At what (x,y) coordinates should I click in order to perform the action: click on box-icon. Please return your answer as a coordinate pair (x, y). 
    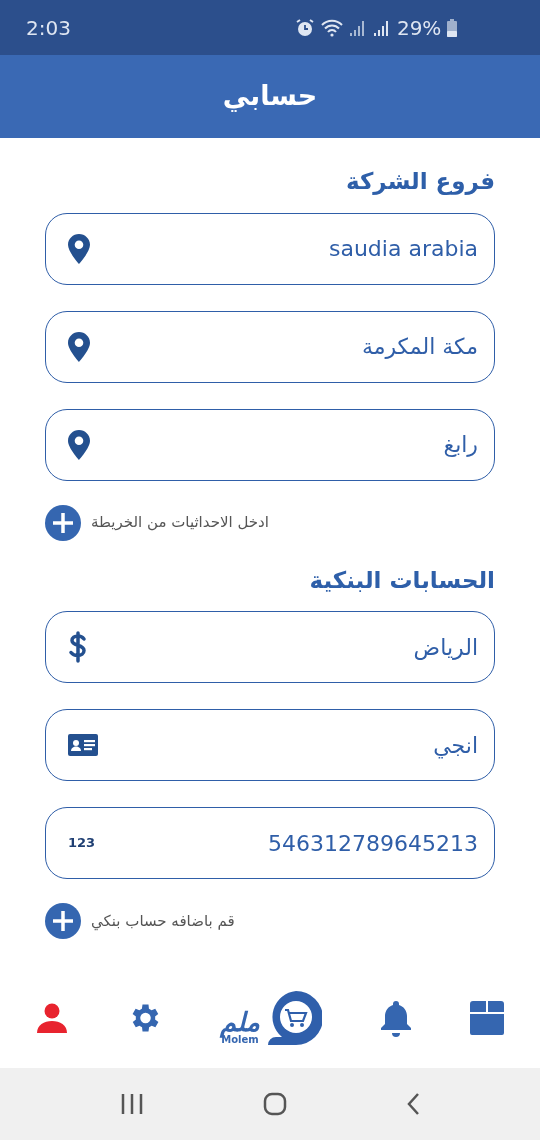
    Looking at the image, I should click on (486, 1018).